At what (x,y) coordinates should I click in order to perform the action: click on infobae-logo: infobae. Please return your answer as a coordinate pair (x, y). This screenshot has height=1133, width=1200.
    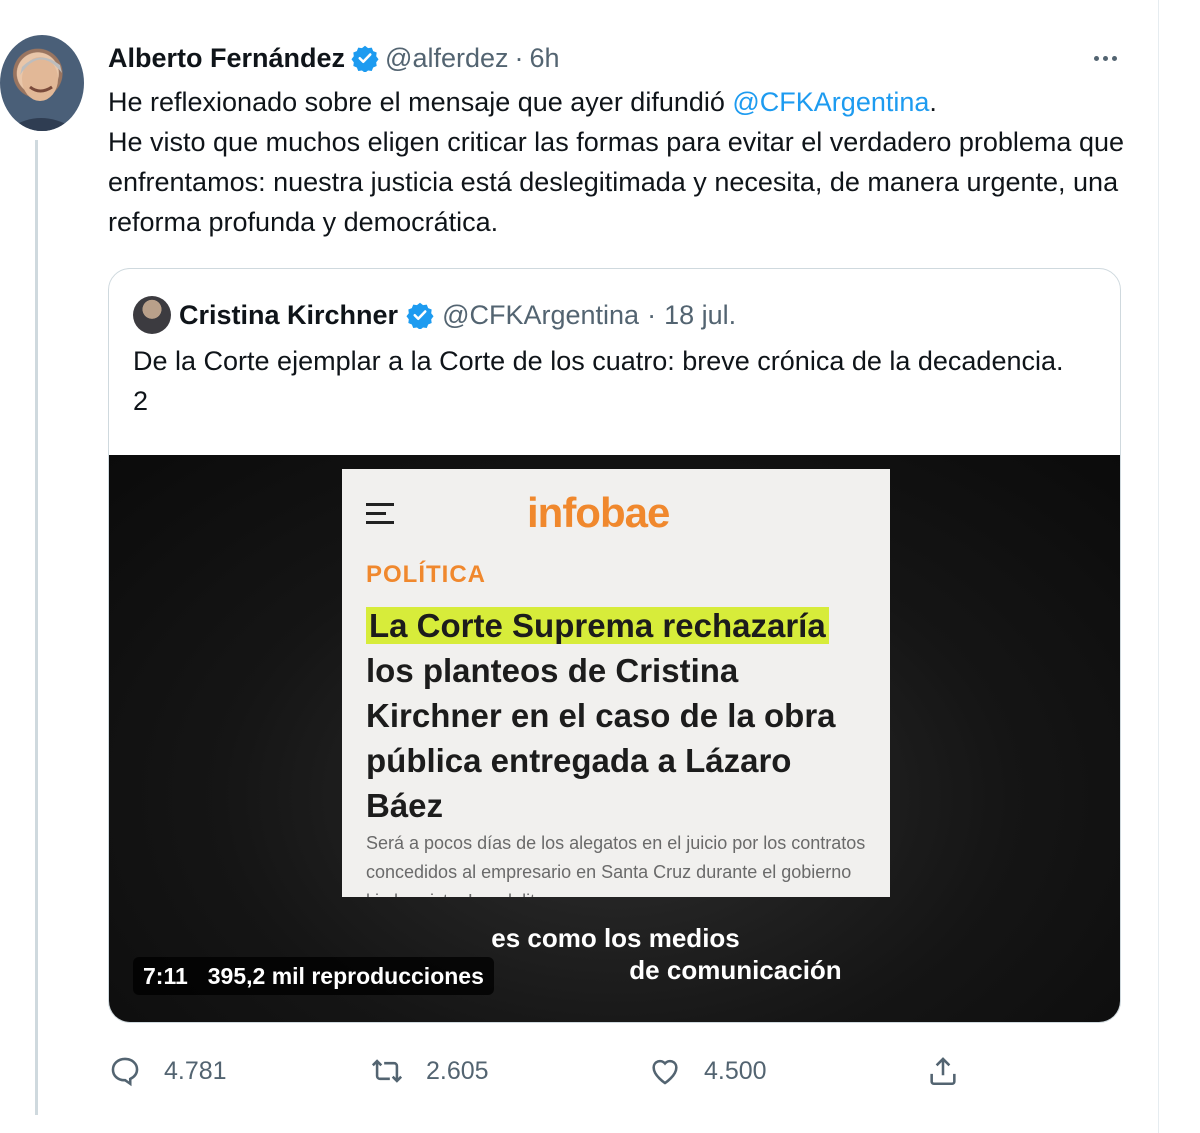
    Looking at the image, I should click on (598, 512).